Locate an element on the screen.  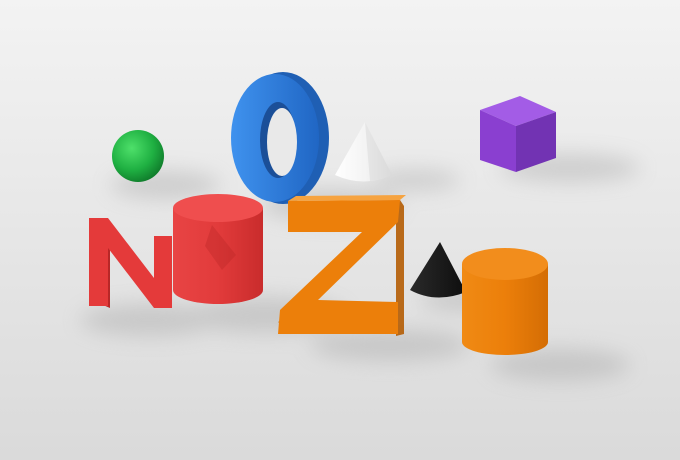
blue-letter-o is located at coordinates (280, 138).